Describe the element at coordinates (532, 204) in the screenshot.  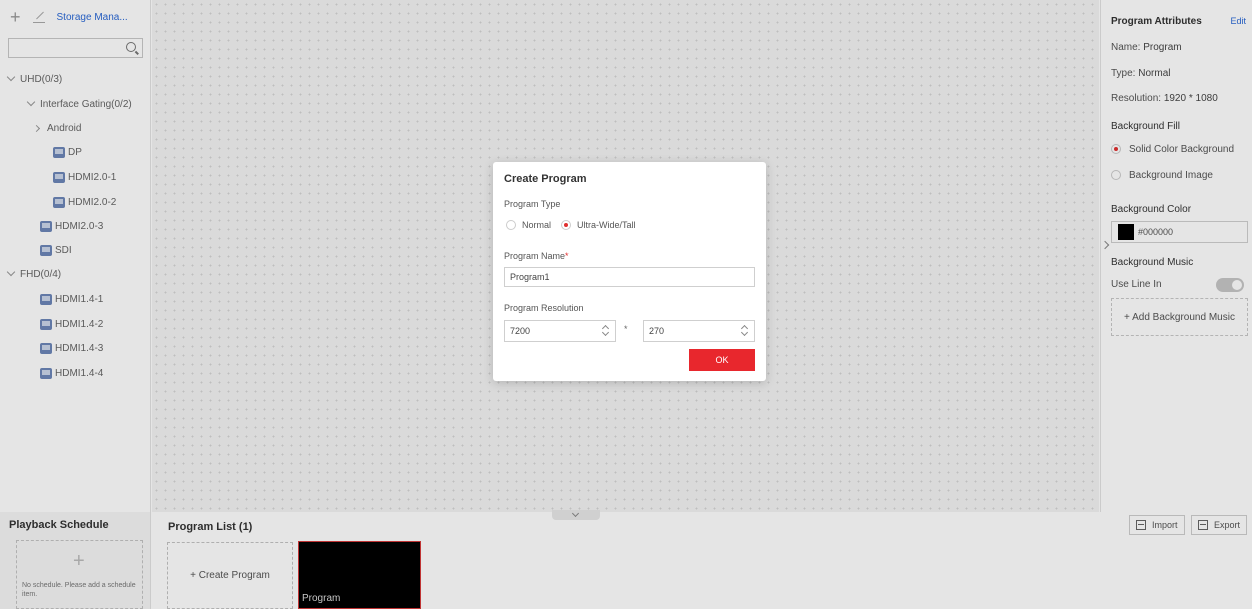
I see `program-type-label: Program Type` at that location.